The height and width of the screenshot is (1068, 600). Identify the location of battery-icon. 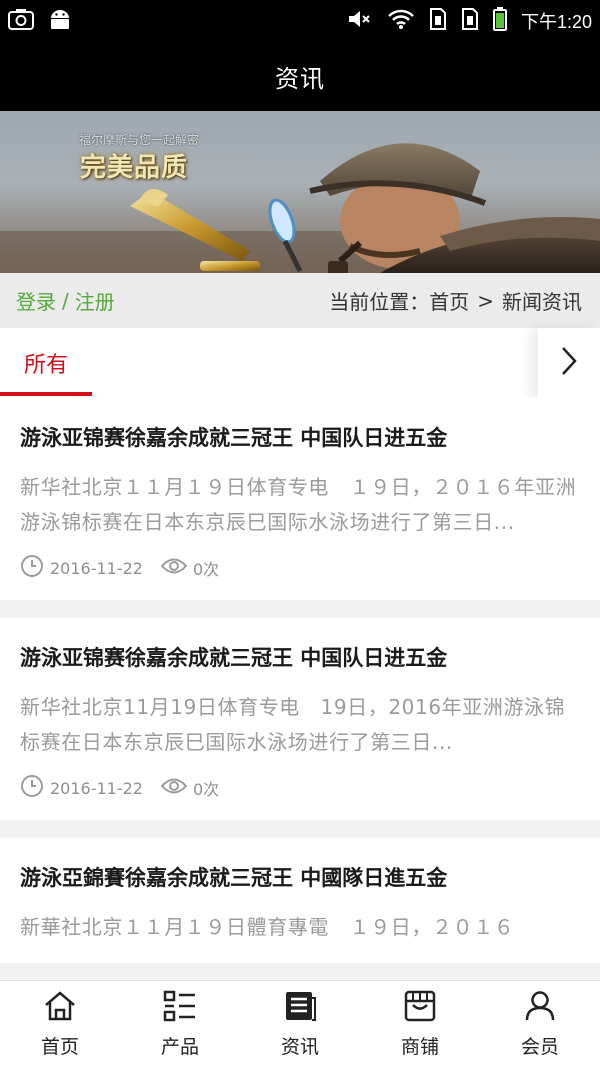
(499, 21).